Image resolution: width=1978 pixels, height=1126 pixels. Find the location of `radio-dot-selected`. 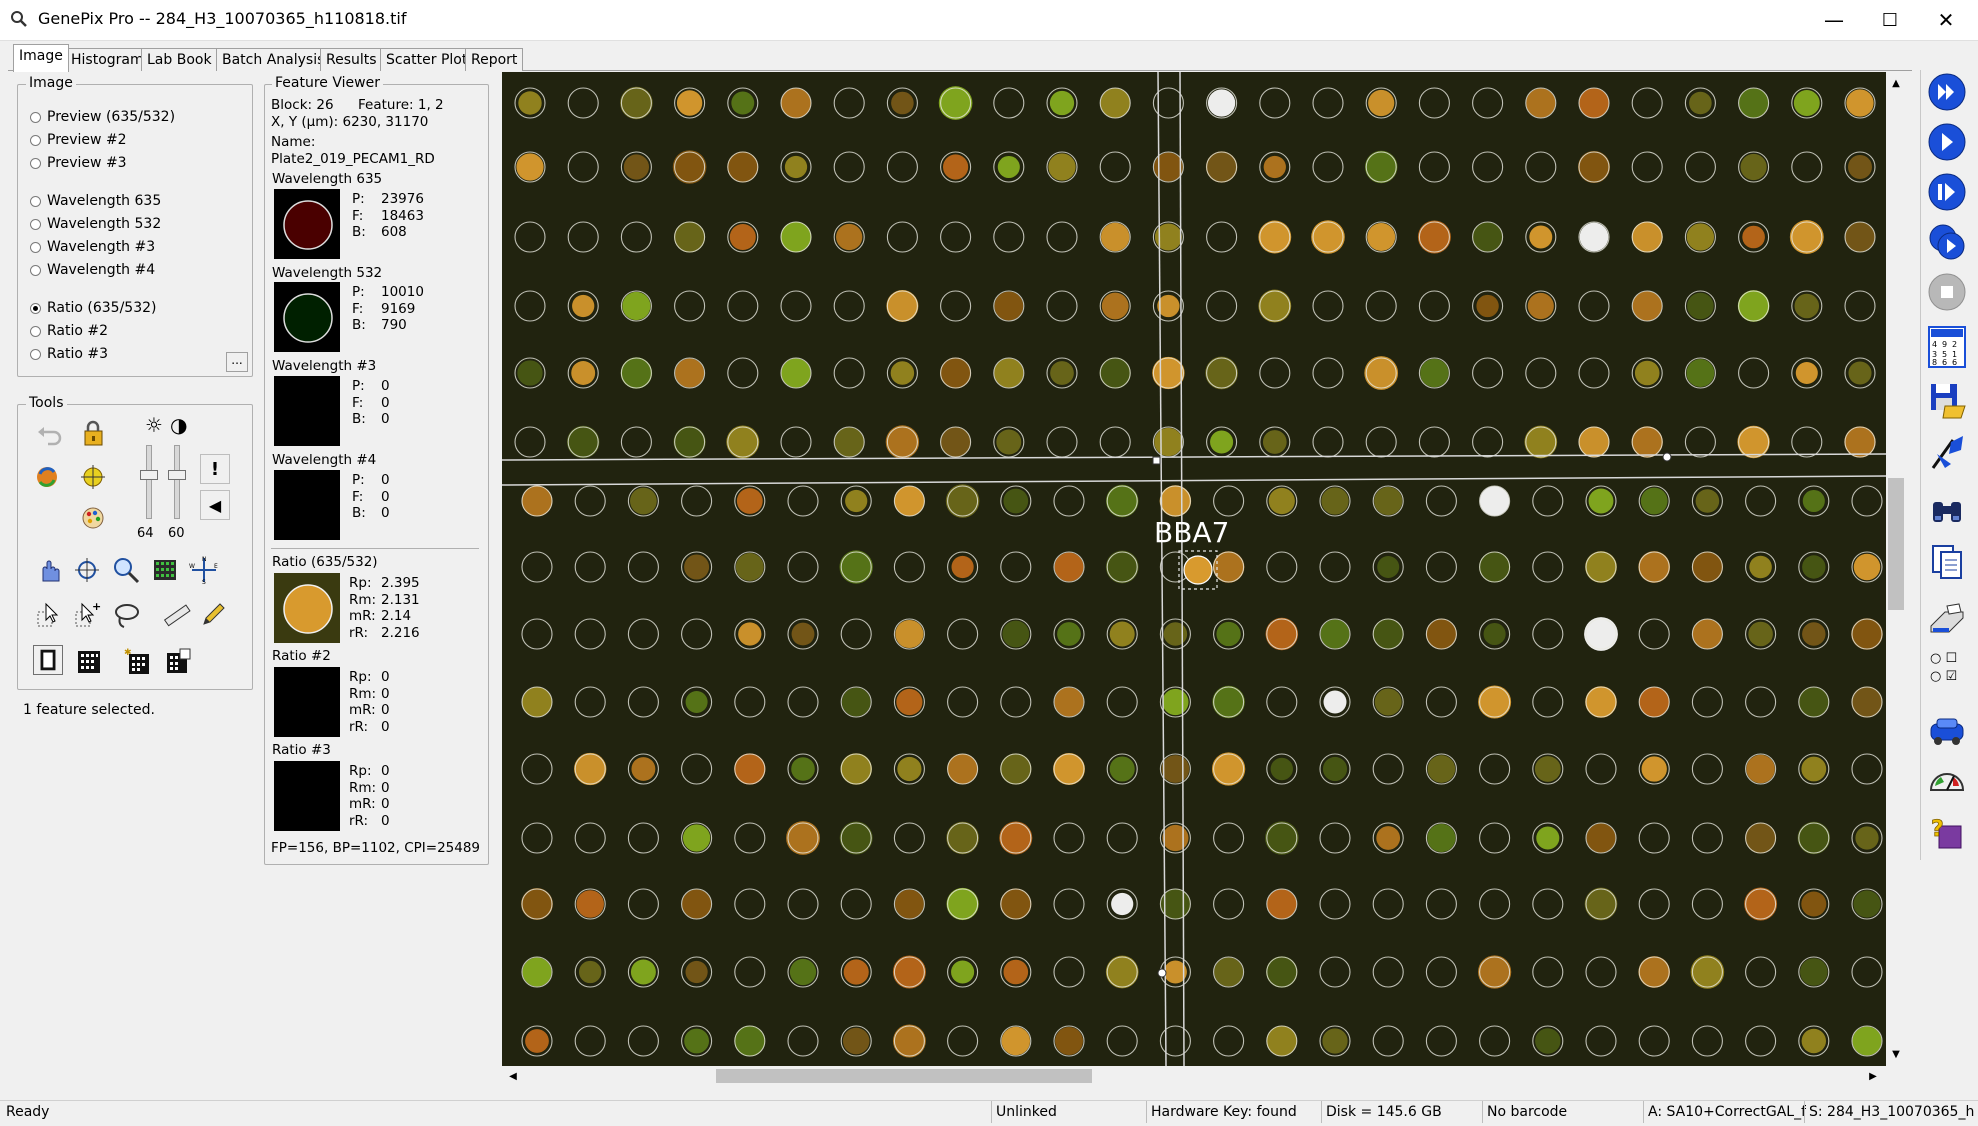

radio-dot-selected is located at coordinates (35, 308).